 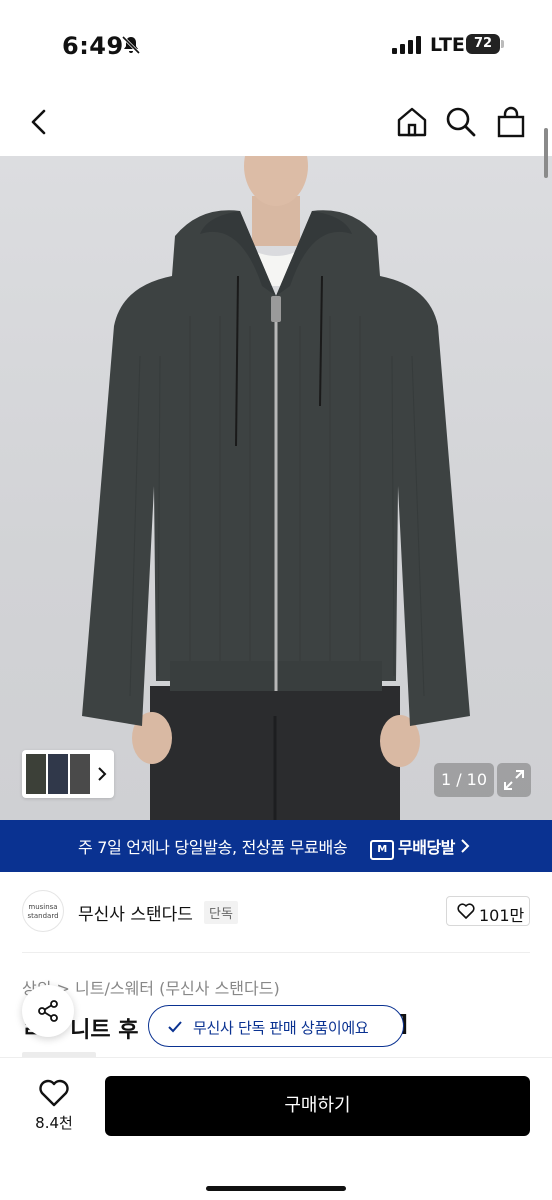 I want to click on network-type: LTE, so click(x=447, y=45).